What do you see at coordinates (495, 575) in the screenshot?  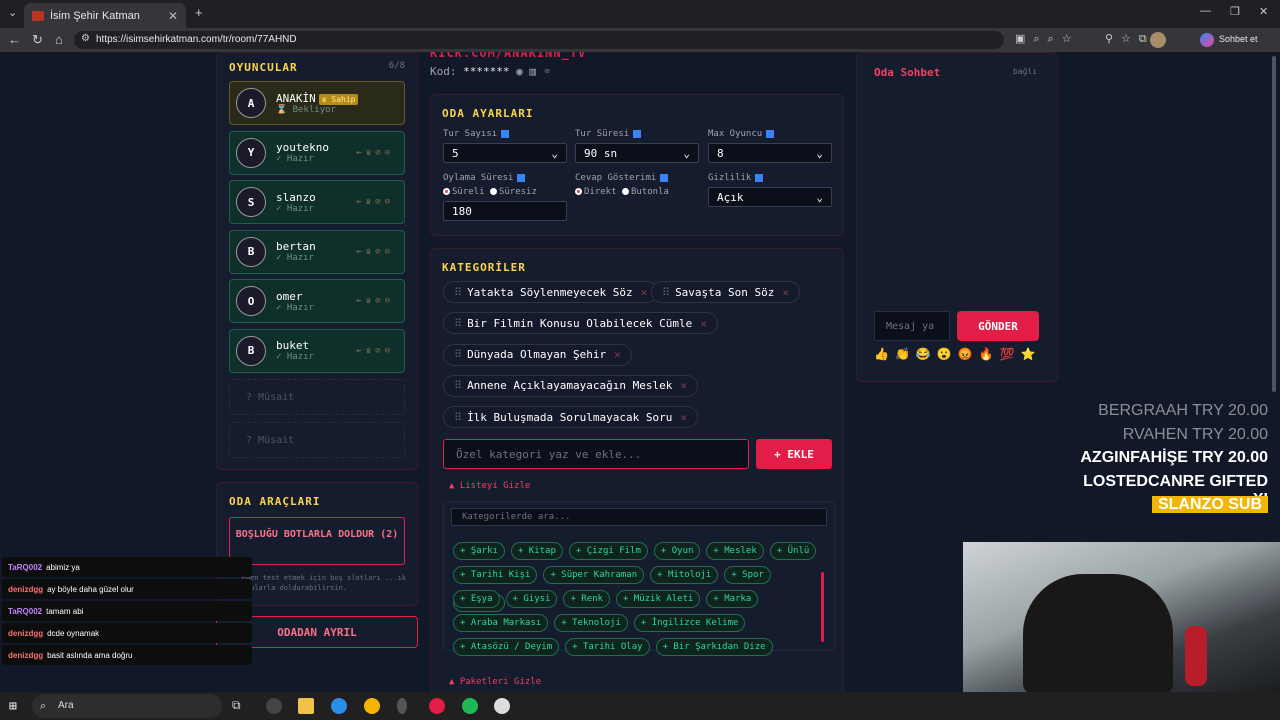 I see `suggestion-tag: + Tarihi Kişi` at bounding box center [495, 575].